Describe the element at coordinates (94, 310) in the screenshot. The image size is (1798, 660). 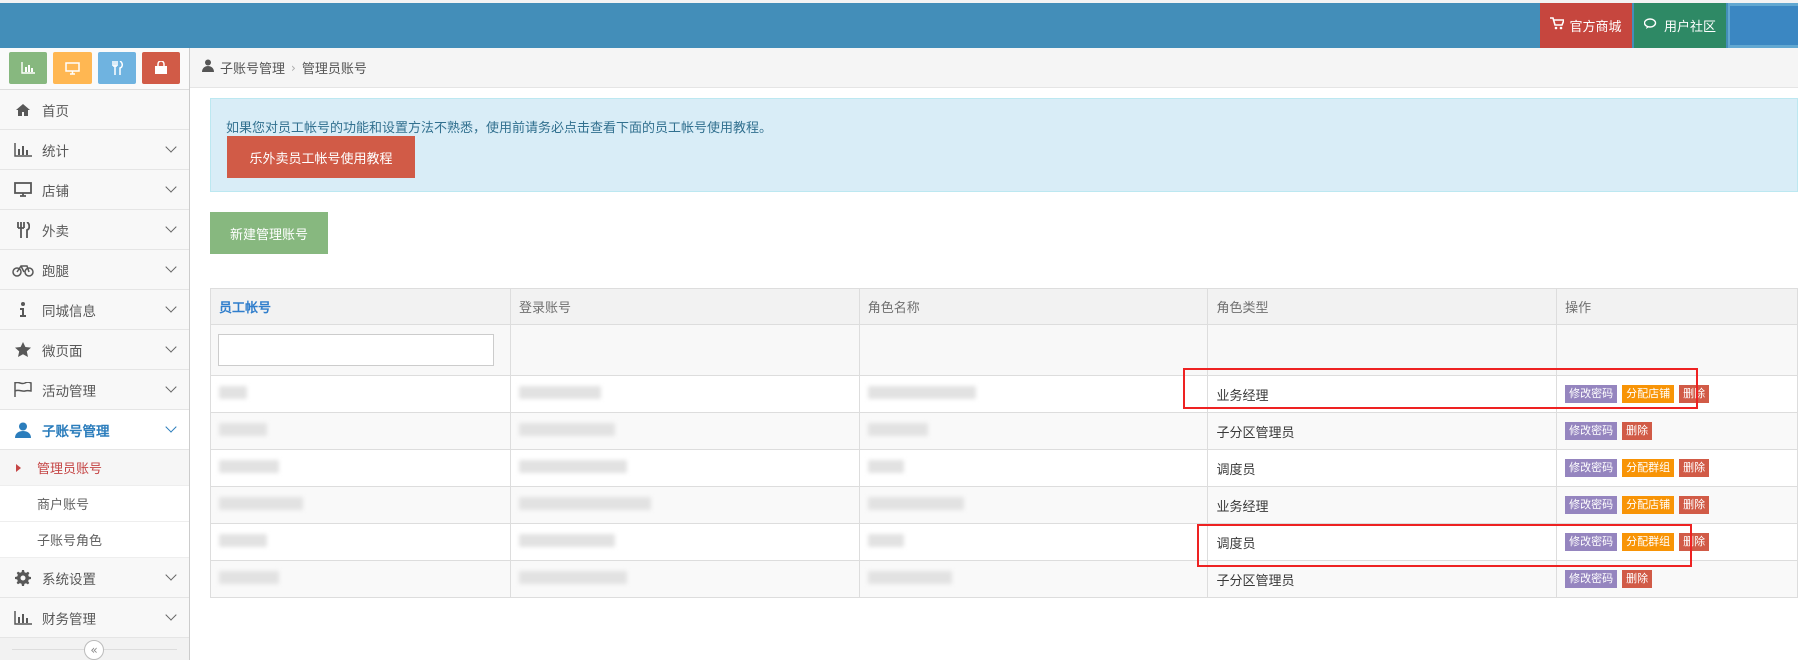
I see `sidebar-item-local-info: 同城信息` at that location.